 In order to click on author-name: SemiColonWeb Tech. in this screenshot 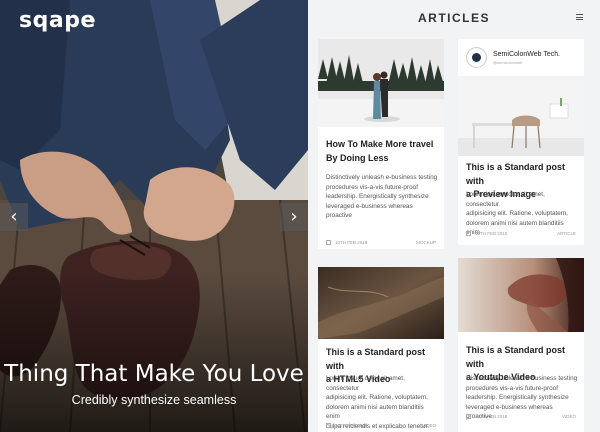, I will do `click(527, 54)`.